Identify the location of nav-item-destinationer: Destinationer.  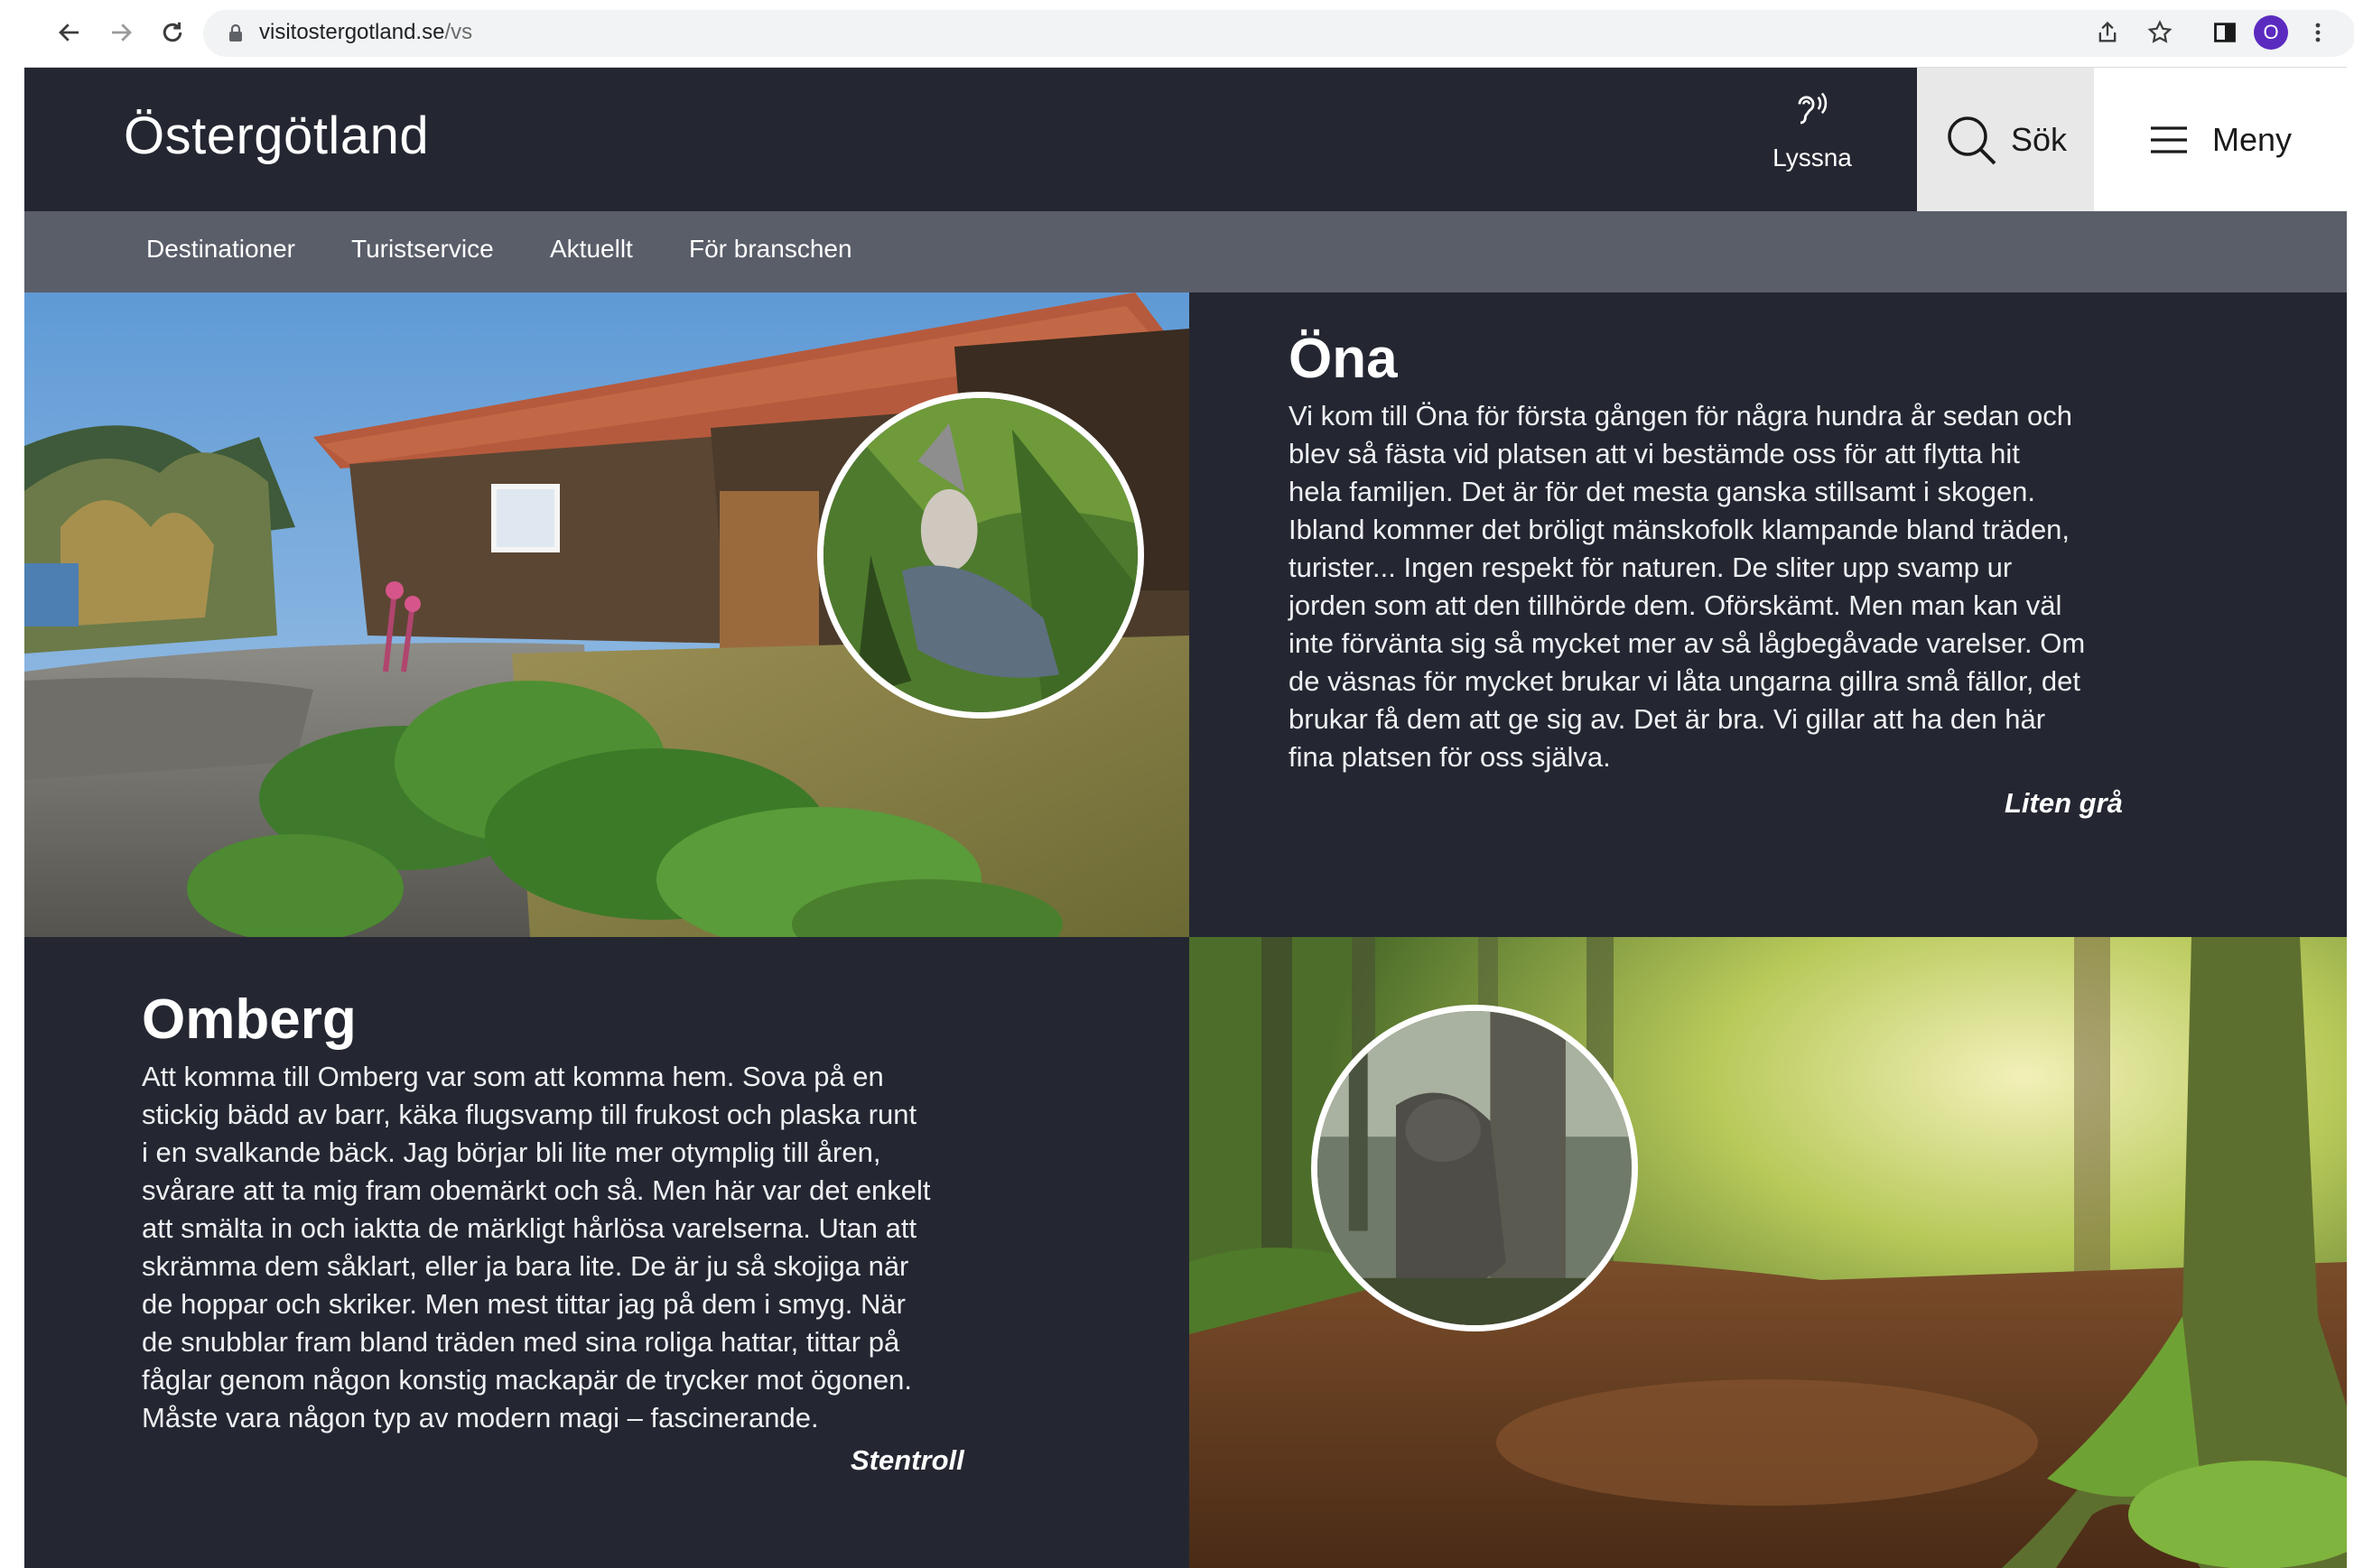
(220, 250).